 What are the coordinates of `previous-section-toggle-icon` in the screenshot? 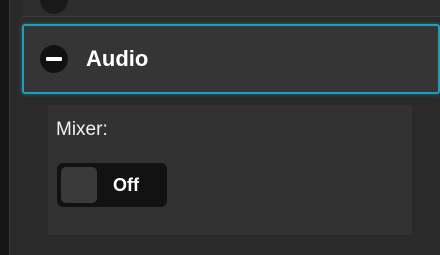 It's located at (54, 7).